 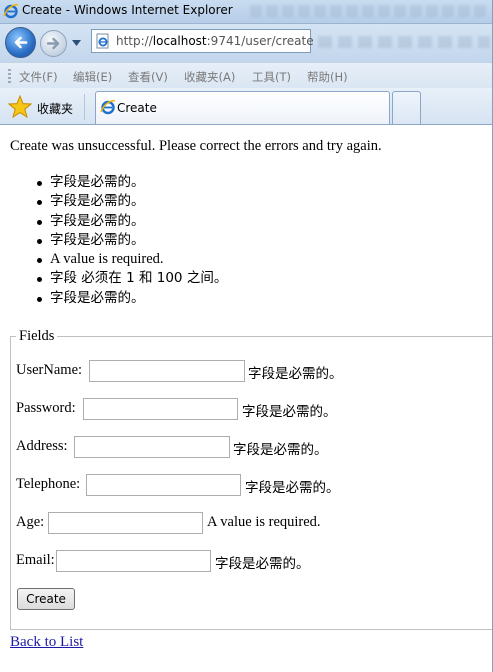 I want to click on menu-edit: 编辑(E), so click(x=92, y=77).